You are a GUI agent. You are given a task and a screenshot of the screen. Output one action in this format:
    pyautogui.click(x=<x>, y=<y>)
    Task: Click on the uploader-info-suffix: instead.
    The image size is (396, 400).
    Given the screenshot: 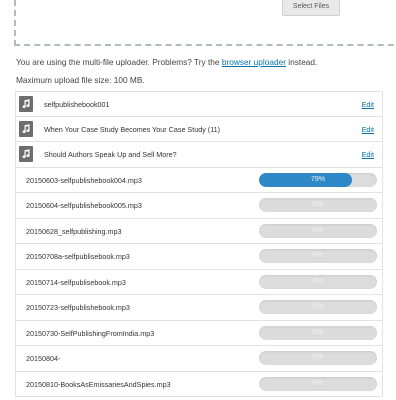 What is the action you would take?
    pyautogui.click(x=303, y=62)
    